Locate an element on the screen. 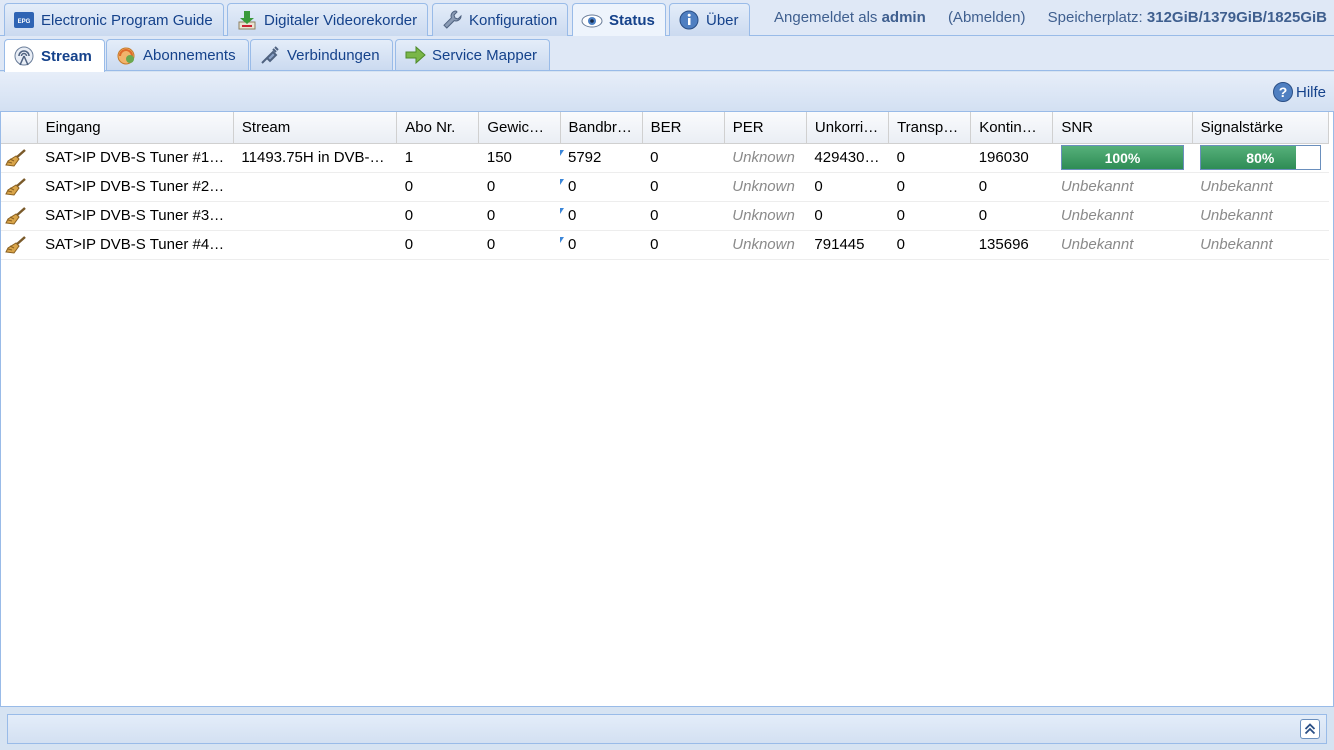 Image resolution: width=1334 pixels, height=750 pixels. tab-epg: EPG Electronic Program Guide is located at coordinates (114, 19).